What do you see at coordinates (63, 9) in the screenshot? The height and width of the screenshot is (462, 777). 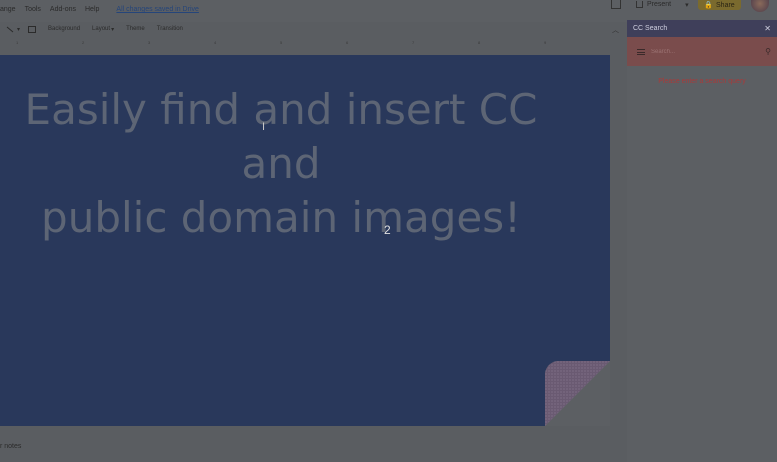 I see `menu-item-addons: Add-ons` at bounding box center [63, 9].